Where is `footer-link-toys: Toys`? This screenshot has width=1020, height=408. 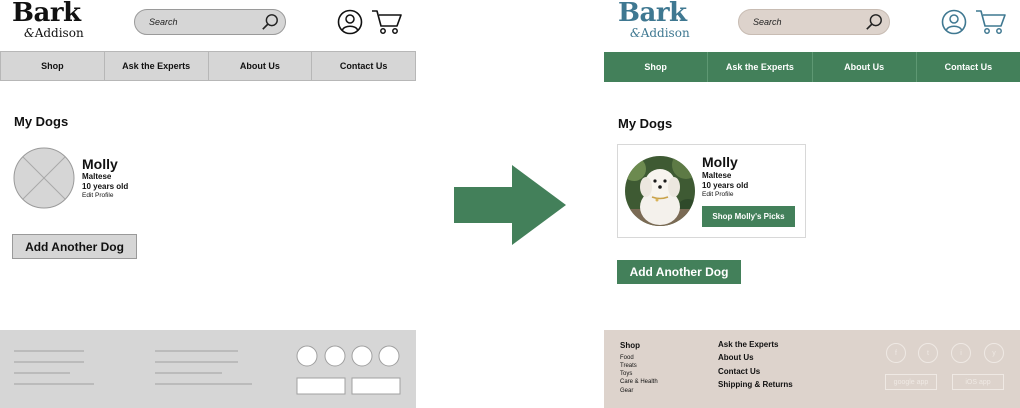
footer-link-toys: Toys is located at coordinates (626, 374).